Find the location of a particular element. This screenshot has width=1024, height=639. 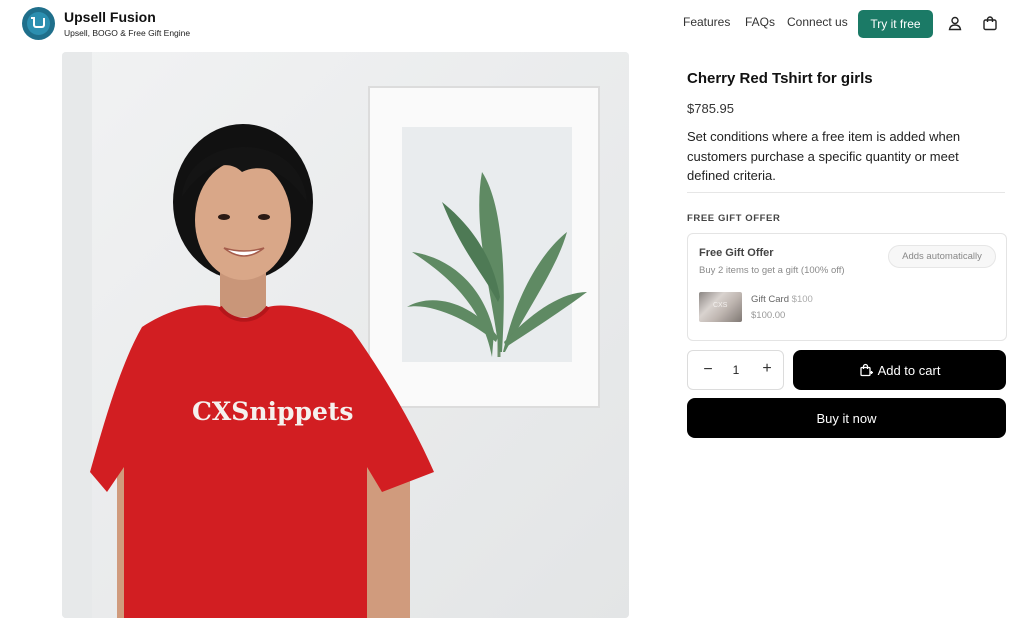

product-title: Cherry Red Tshirt for girls is located at coordinates (780, 78).